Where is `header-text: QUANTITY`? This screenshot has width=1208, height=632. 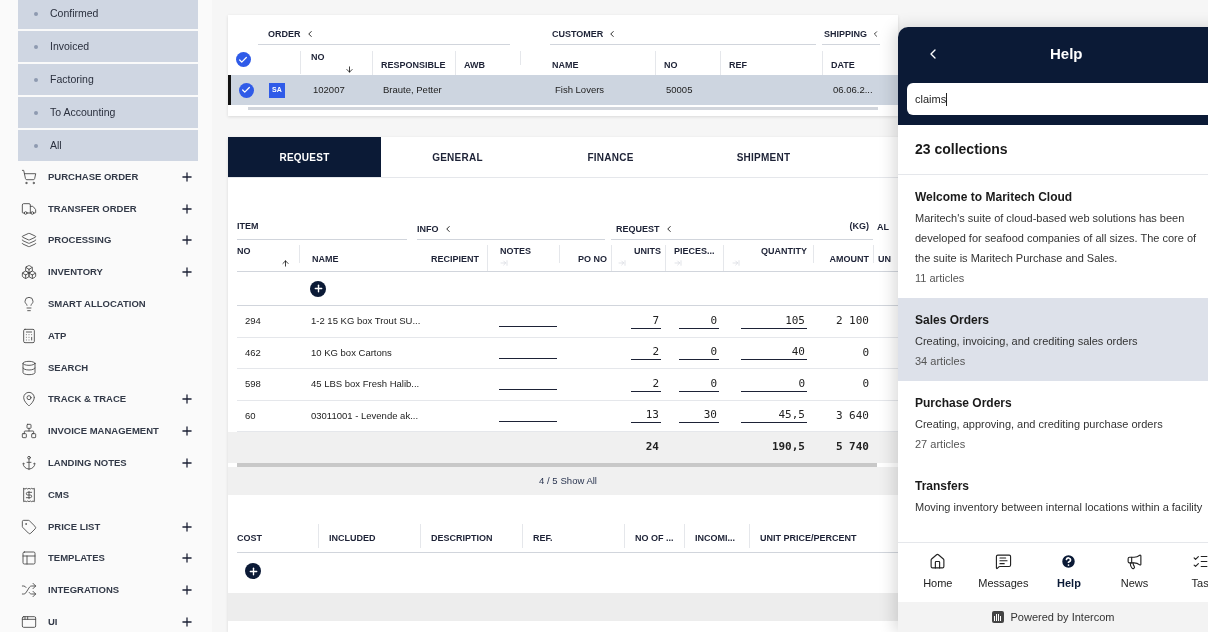
header-text: QUANTITY is located at coordinates (784, 251).